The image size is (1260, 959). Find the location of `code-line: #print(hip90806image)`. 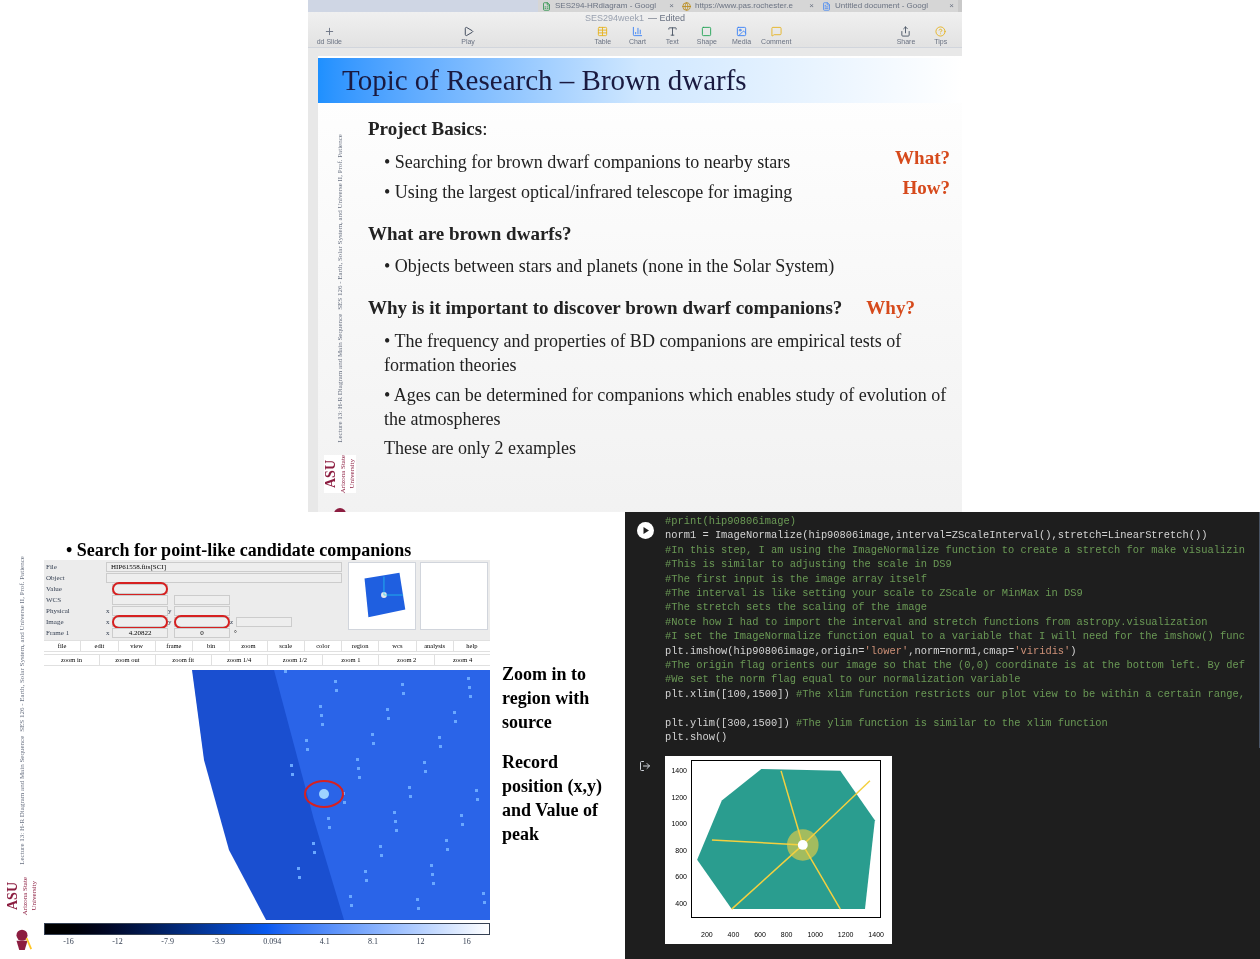

code-line: #print(hip90806image) is located at coordinates (731, 521).